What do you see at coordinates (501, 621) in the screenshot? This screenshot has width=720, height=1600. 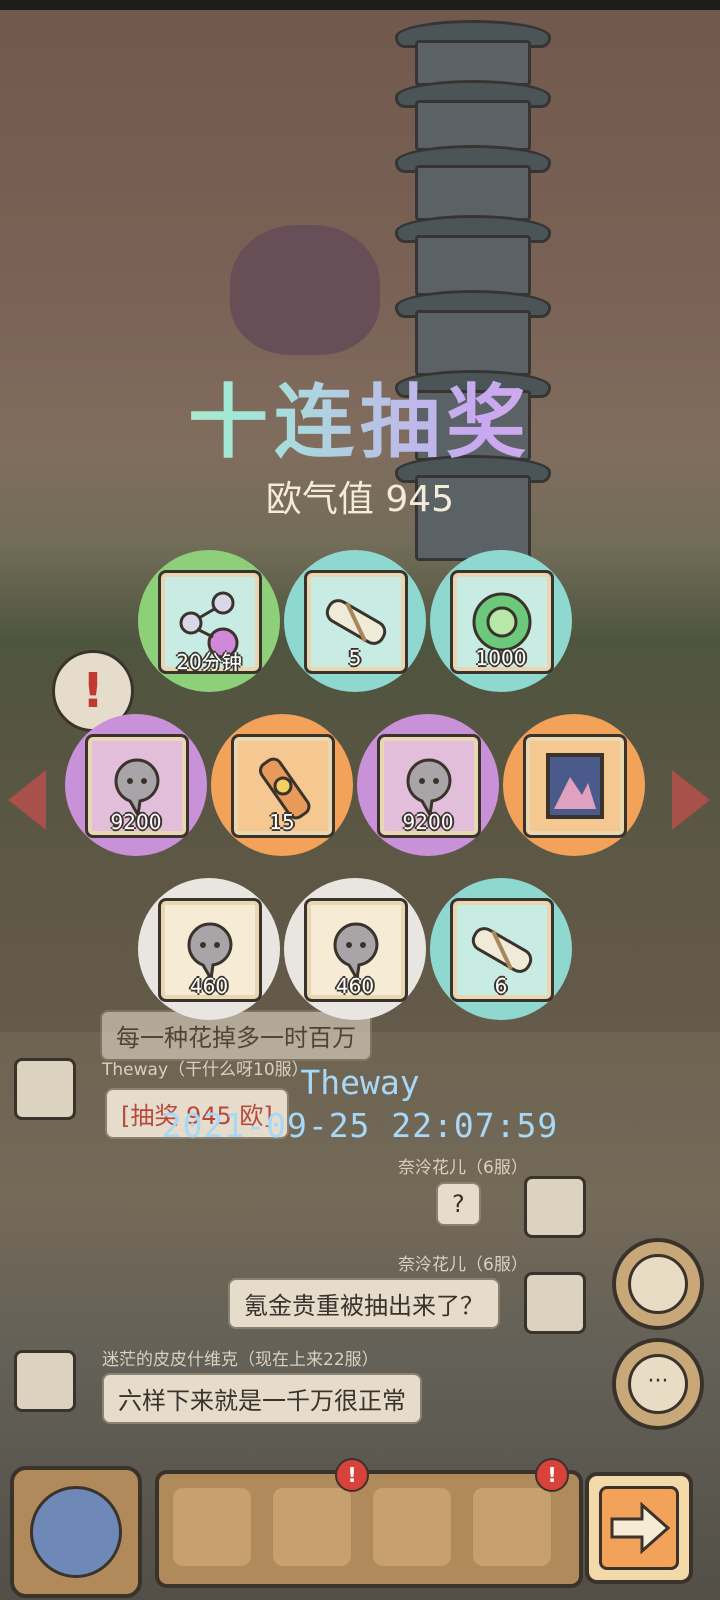 I see `reward-item: 1000` at bounding box center [501, 621].